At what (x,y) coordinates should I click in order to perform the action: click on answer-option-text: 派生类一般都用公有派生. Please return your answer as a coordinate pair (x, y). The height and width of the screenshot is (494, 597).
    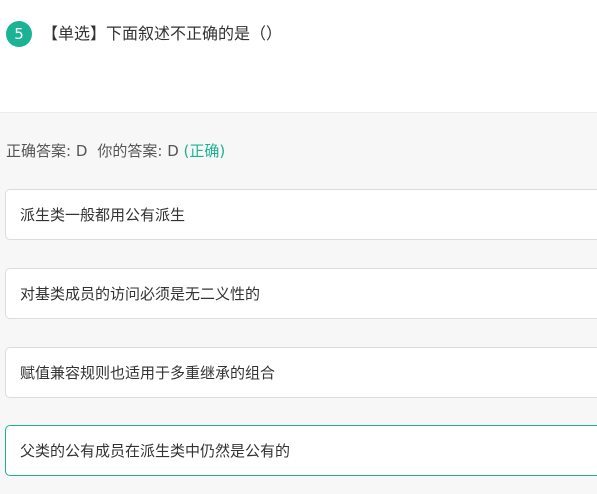
    Looking at the image, I should click on (103, 215).